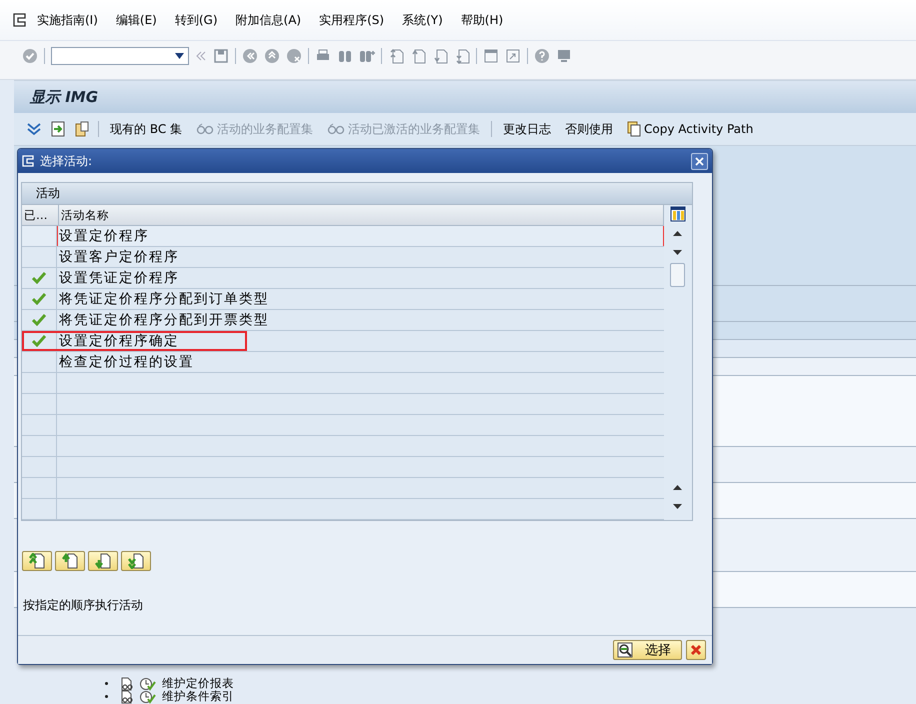 This screenshot has height=704, width=916. What do you see at coordinates (58, 129) in the screenshot?
I see `execute-document-icon` at bounding box center [58, 129].